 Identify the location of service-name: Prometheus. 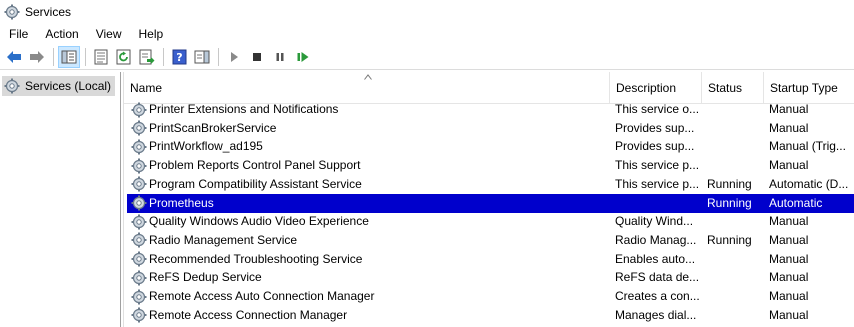
(181, 202).